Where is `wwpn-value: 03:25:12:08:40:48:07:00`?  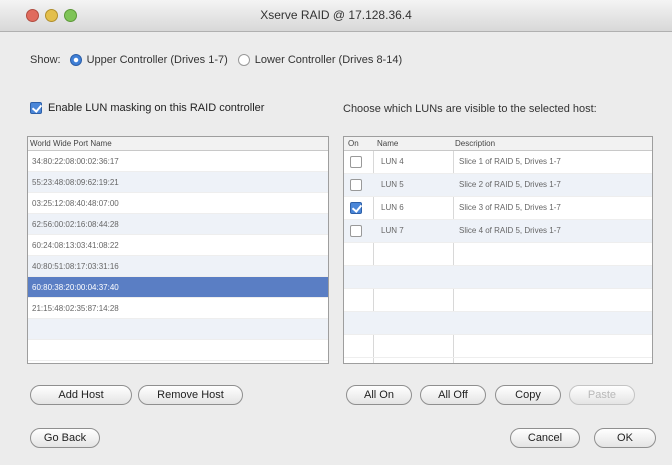
wwpn-value: 03:25:12:08:40:48:07:00 is located at coordinates (75, 203).